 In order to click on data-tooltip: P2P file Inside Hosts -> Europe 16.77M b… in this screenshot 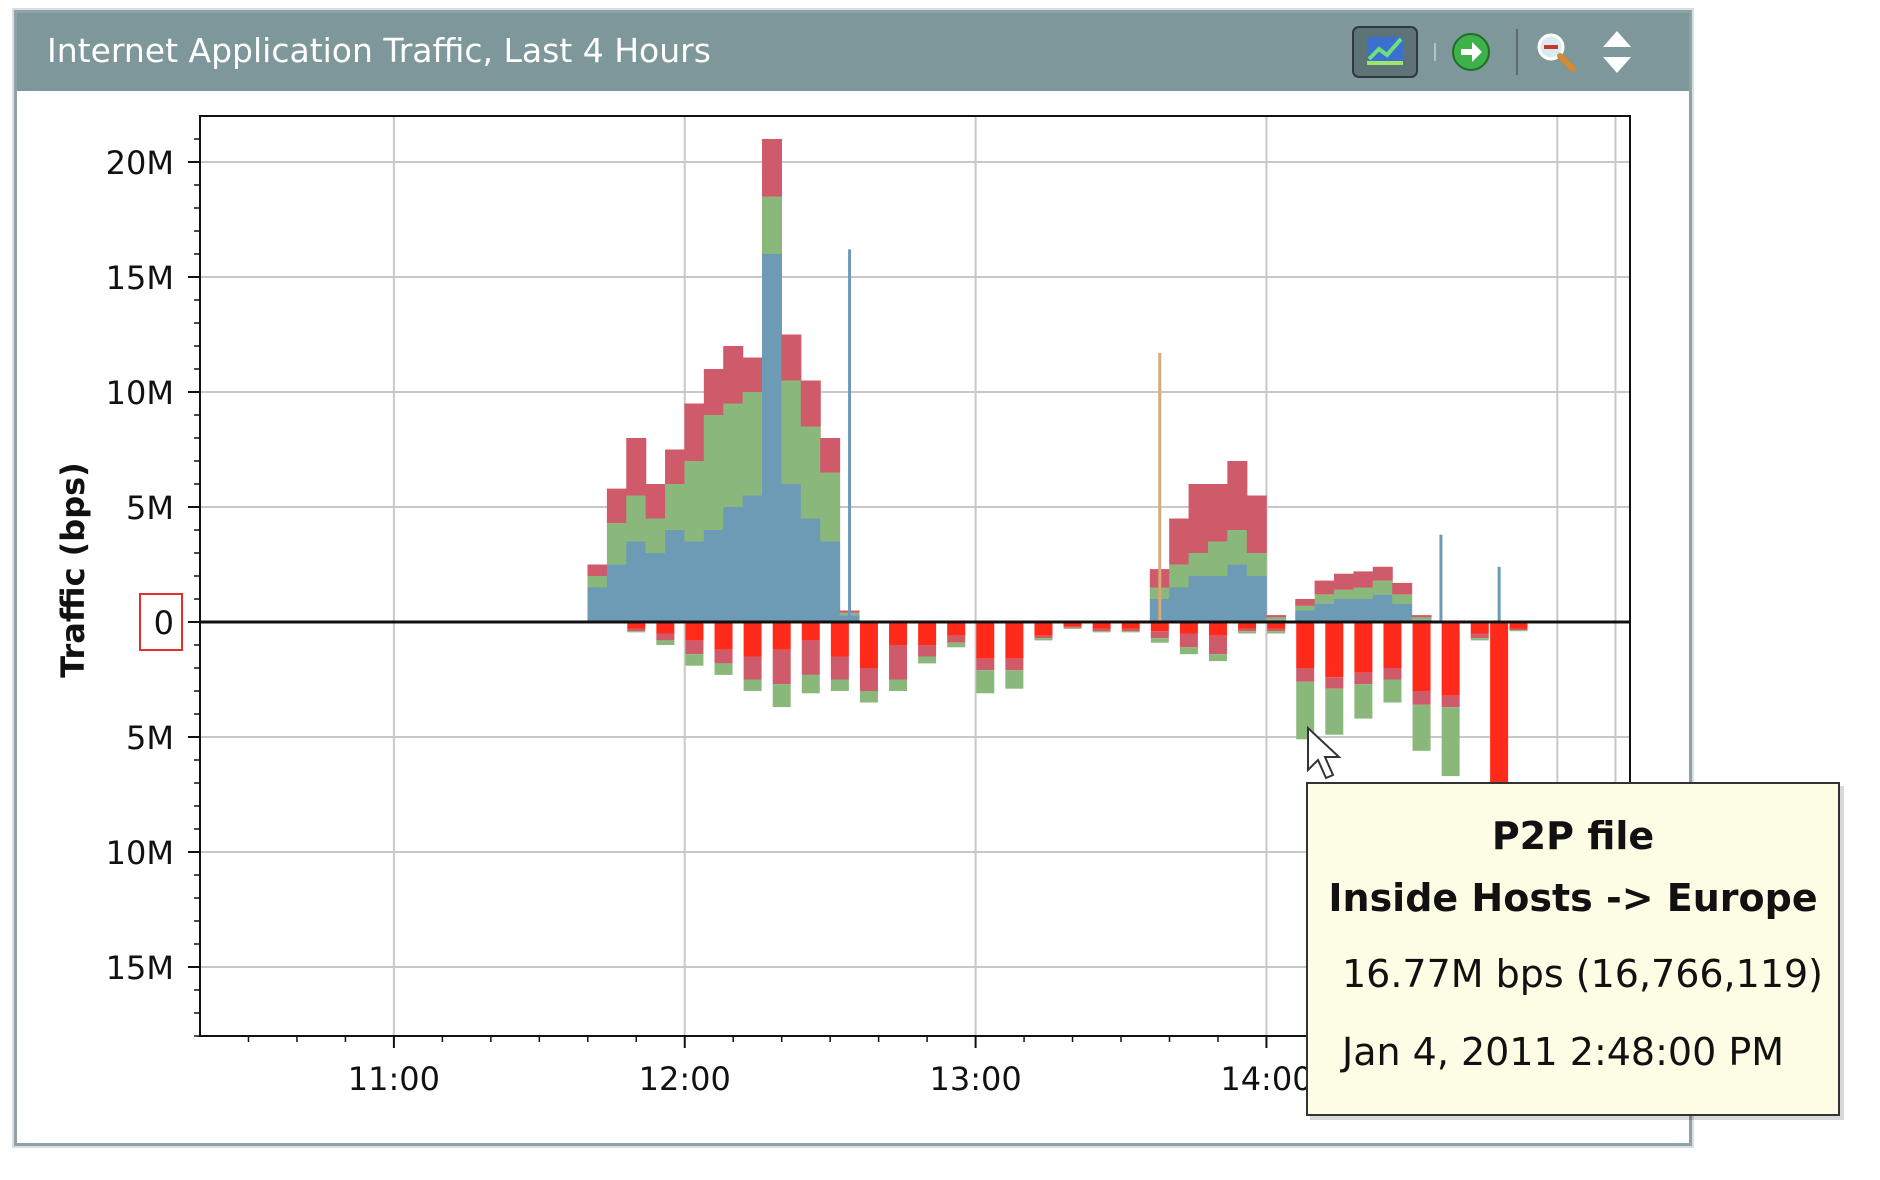, I will do `click(1573, 949)`.